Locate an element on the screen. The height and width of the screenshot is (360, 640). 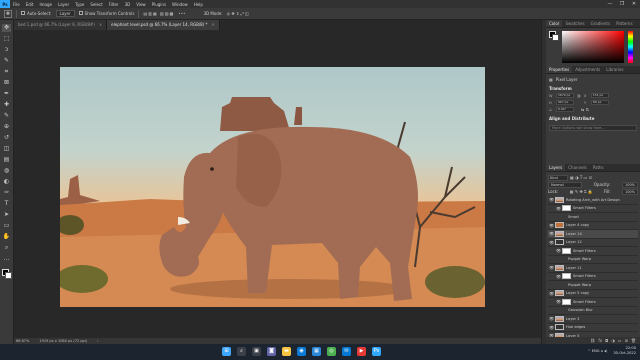
fill-field: 100% is located at coordinates (629, 191).